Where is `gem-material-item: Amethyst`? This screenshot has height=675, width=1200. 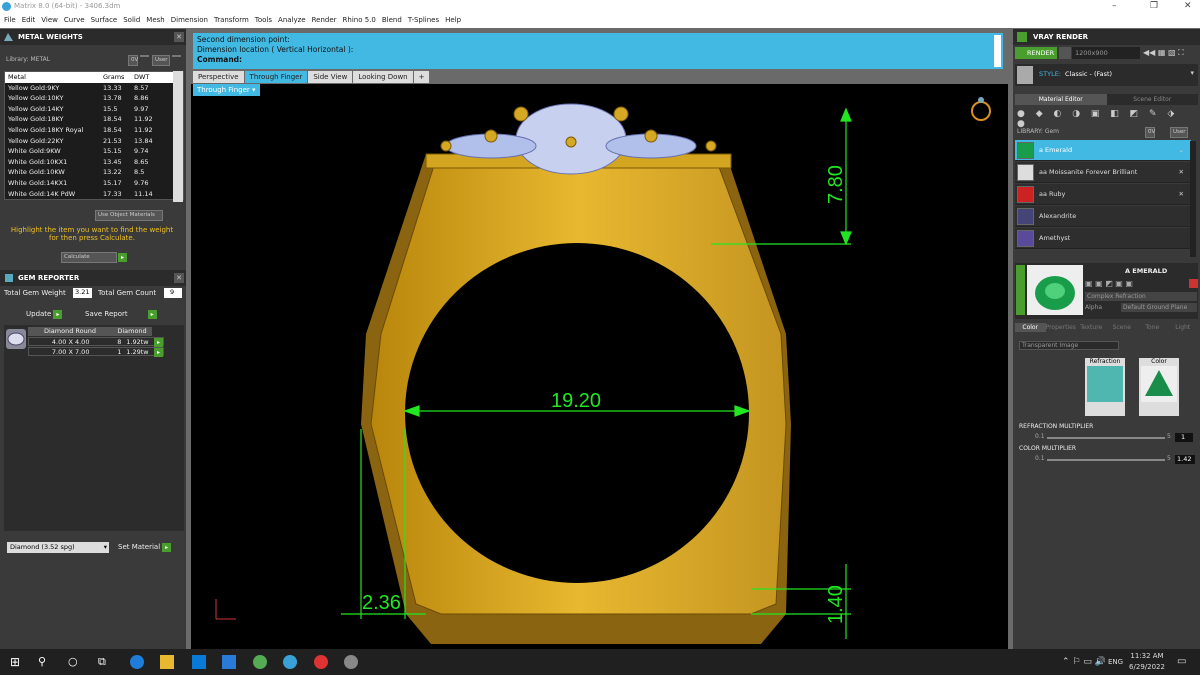
gem-material-item: Amethyst is located at coordinates (1103, 238).